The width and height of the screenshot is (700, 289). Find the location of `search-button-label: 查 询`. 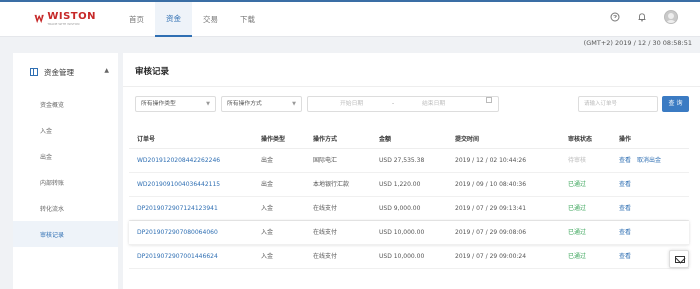

search-button-label: 查 询 is located at coordinates (675, 103).